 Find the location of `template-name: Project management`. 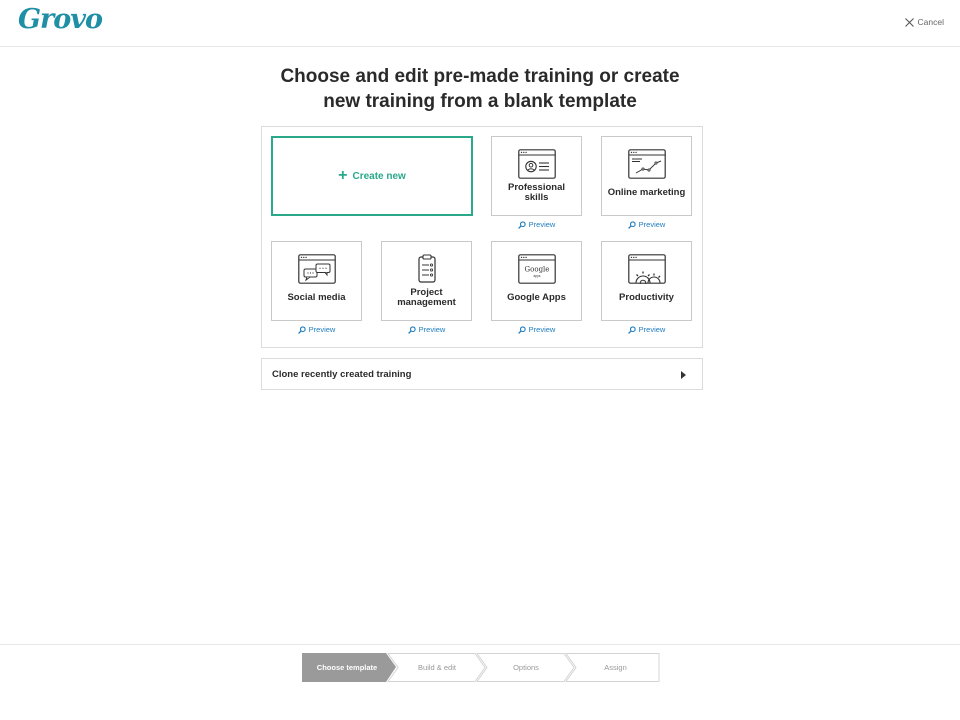

template-name: Project management is located at coordinates (426, 297).